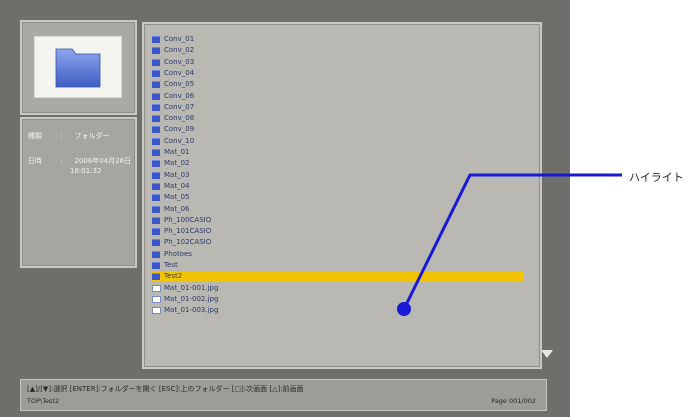  I want to click on callout-line, so click(512, 241).